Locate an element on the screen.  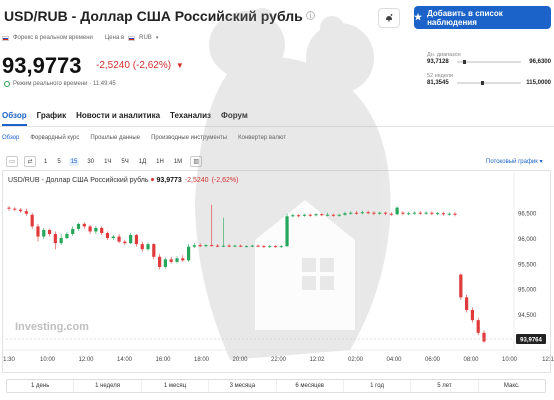
x-tick-label: 14:00 is located at coordinates (125, 360).